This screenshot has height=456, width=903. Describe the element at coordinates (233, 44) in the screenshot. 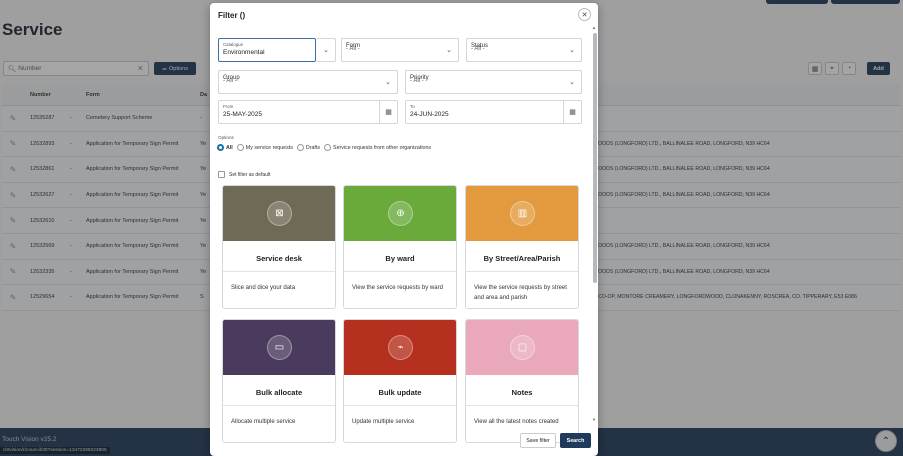

I see `catalogue-label: Catalogue` at that location.